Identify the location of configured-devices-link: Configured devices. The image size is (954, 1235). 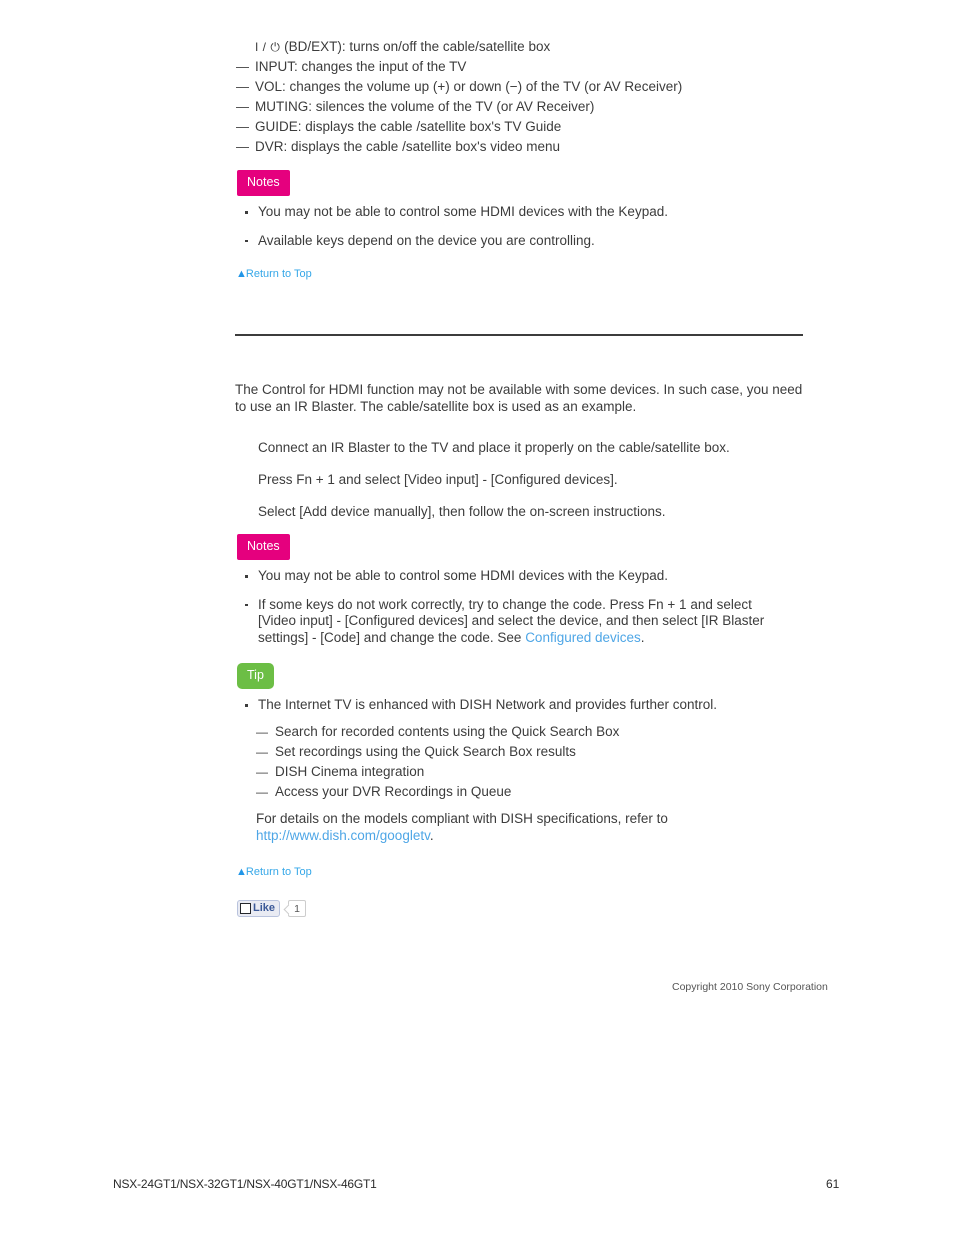
(583, 637).